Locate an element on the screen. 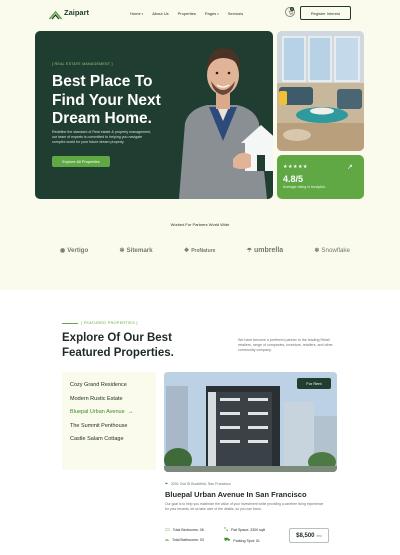 This screenshot has height=555, width=400. partner-name: umbrella is located at coordinates (268, 250).